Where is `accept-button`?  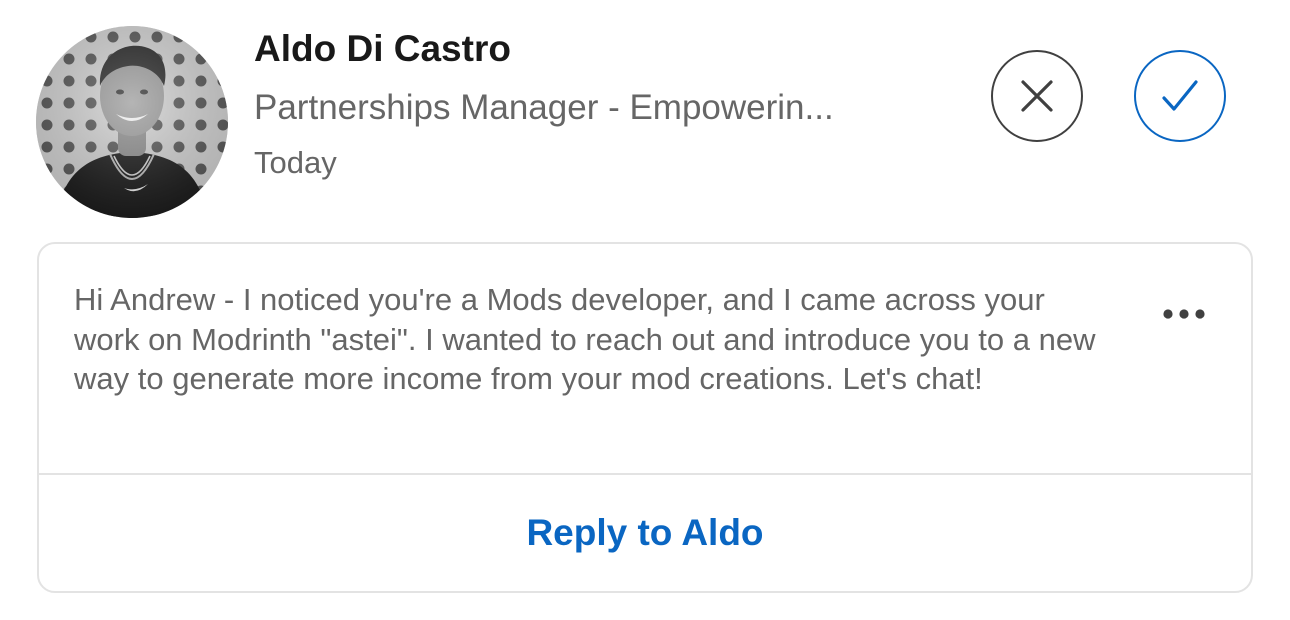
accept-button is located at coordinates (1180, 96).